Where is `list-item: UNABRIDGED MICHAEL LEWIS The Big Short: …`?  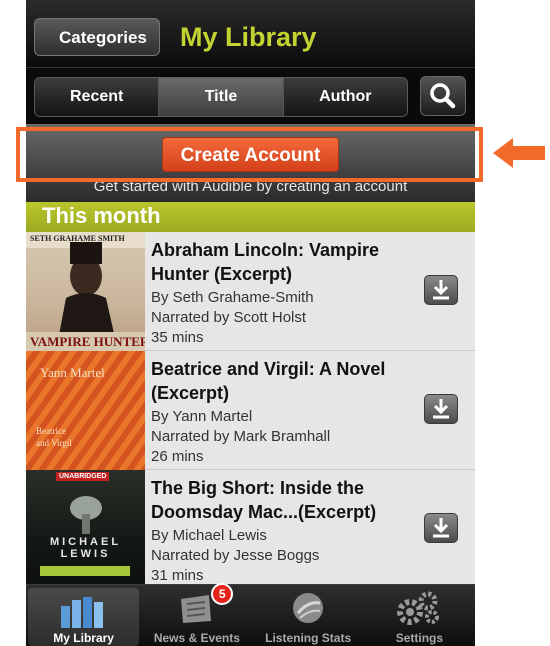 list-item: UNABRIDGED MICHAEL LEWIS The Big Short: … is located at coordinates (250, 527).